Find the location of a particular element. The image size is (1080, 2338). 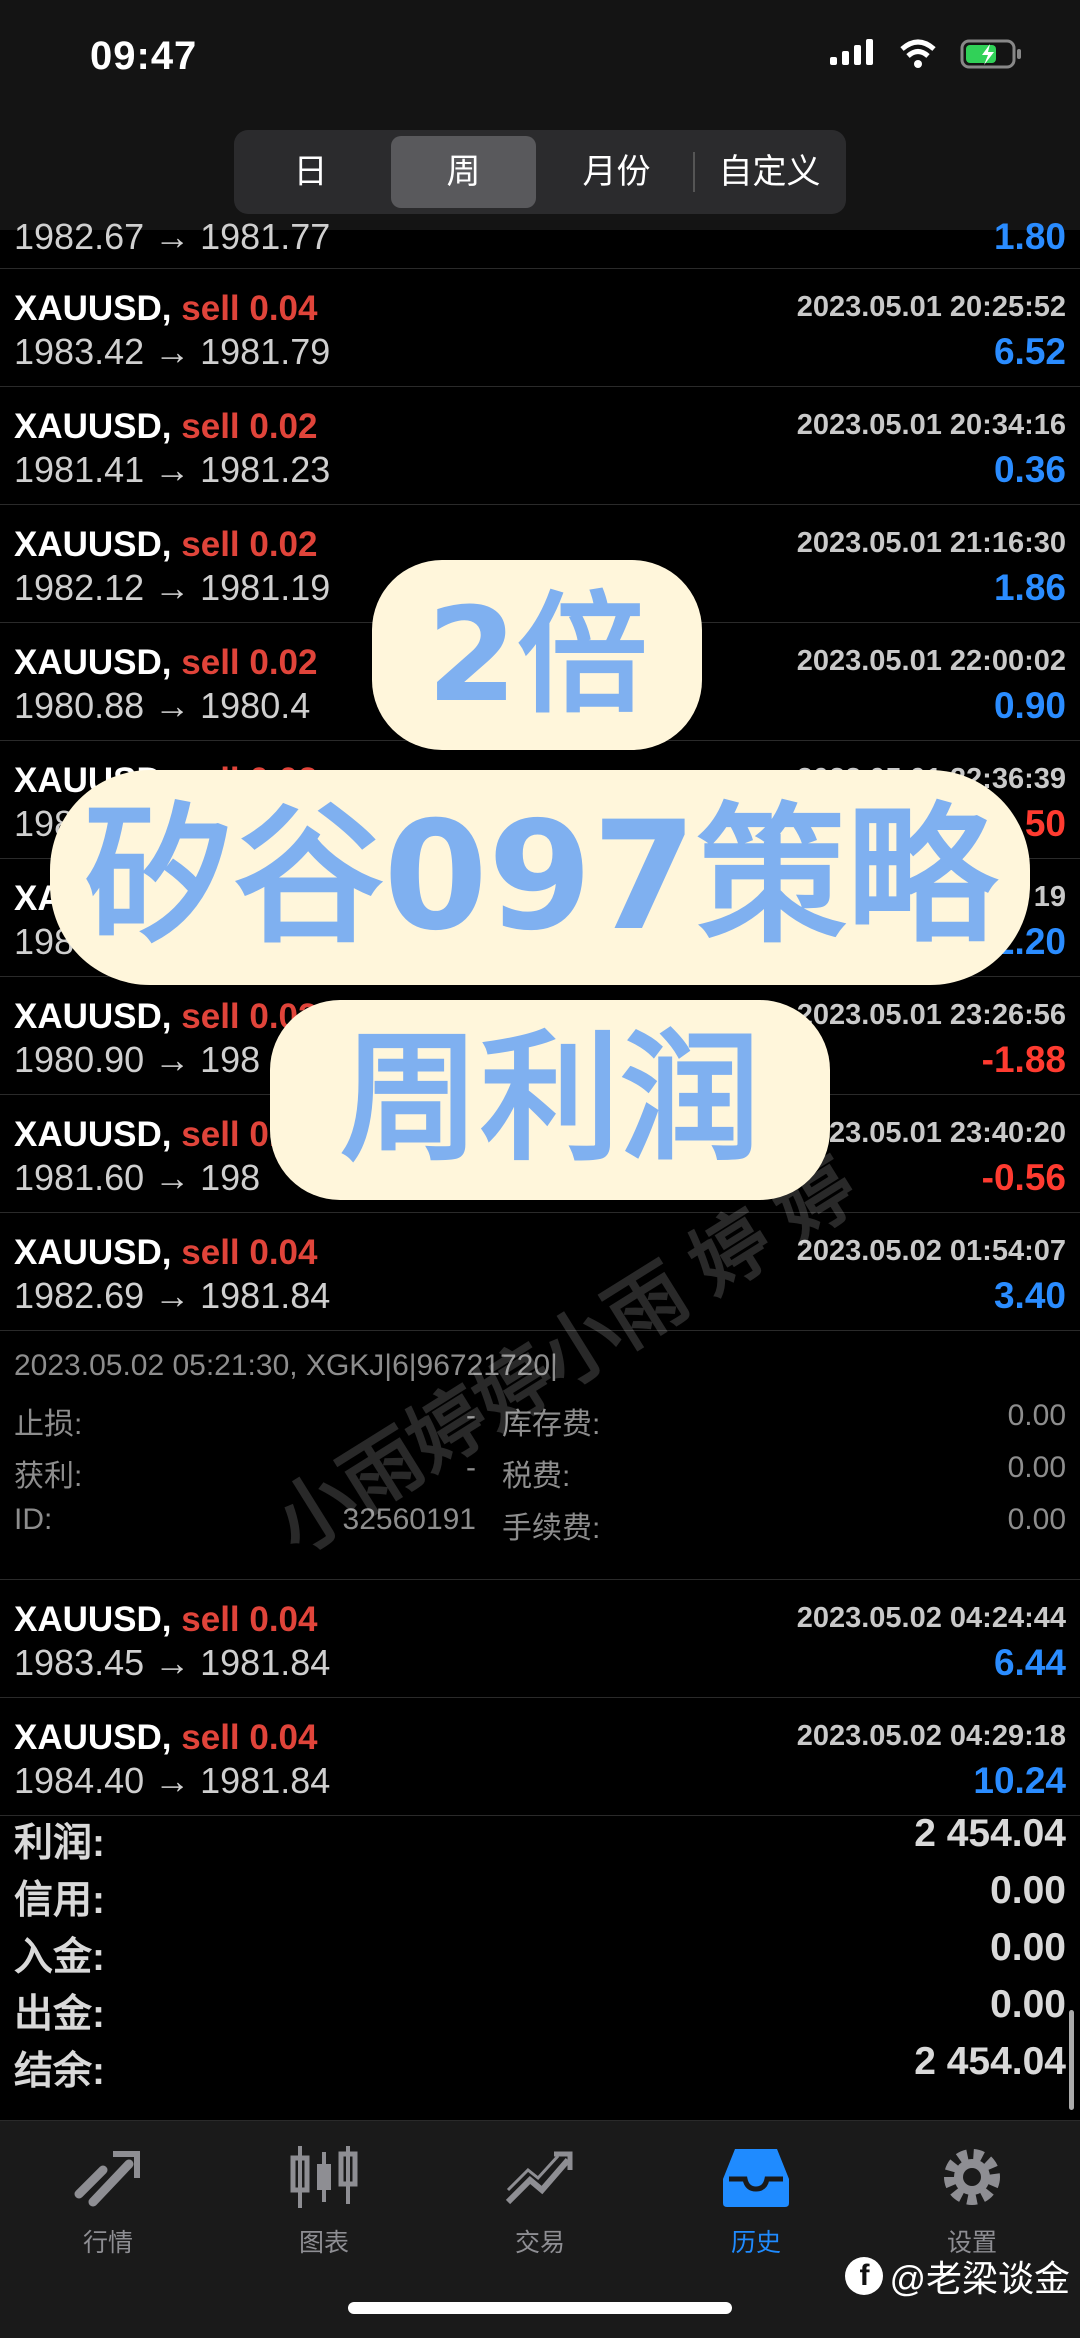

trade-icon is located at coordinates (539, 2178).